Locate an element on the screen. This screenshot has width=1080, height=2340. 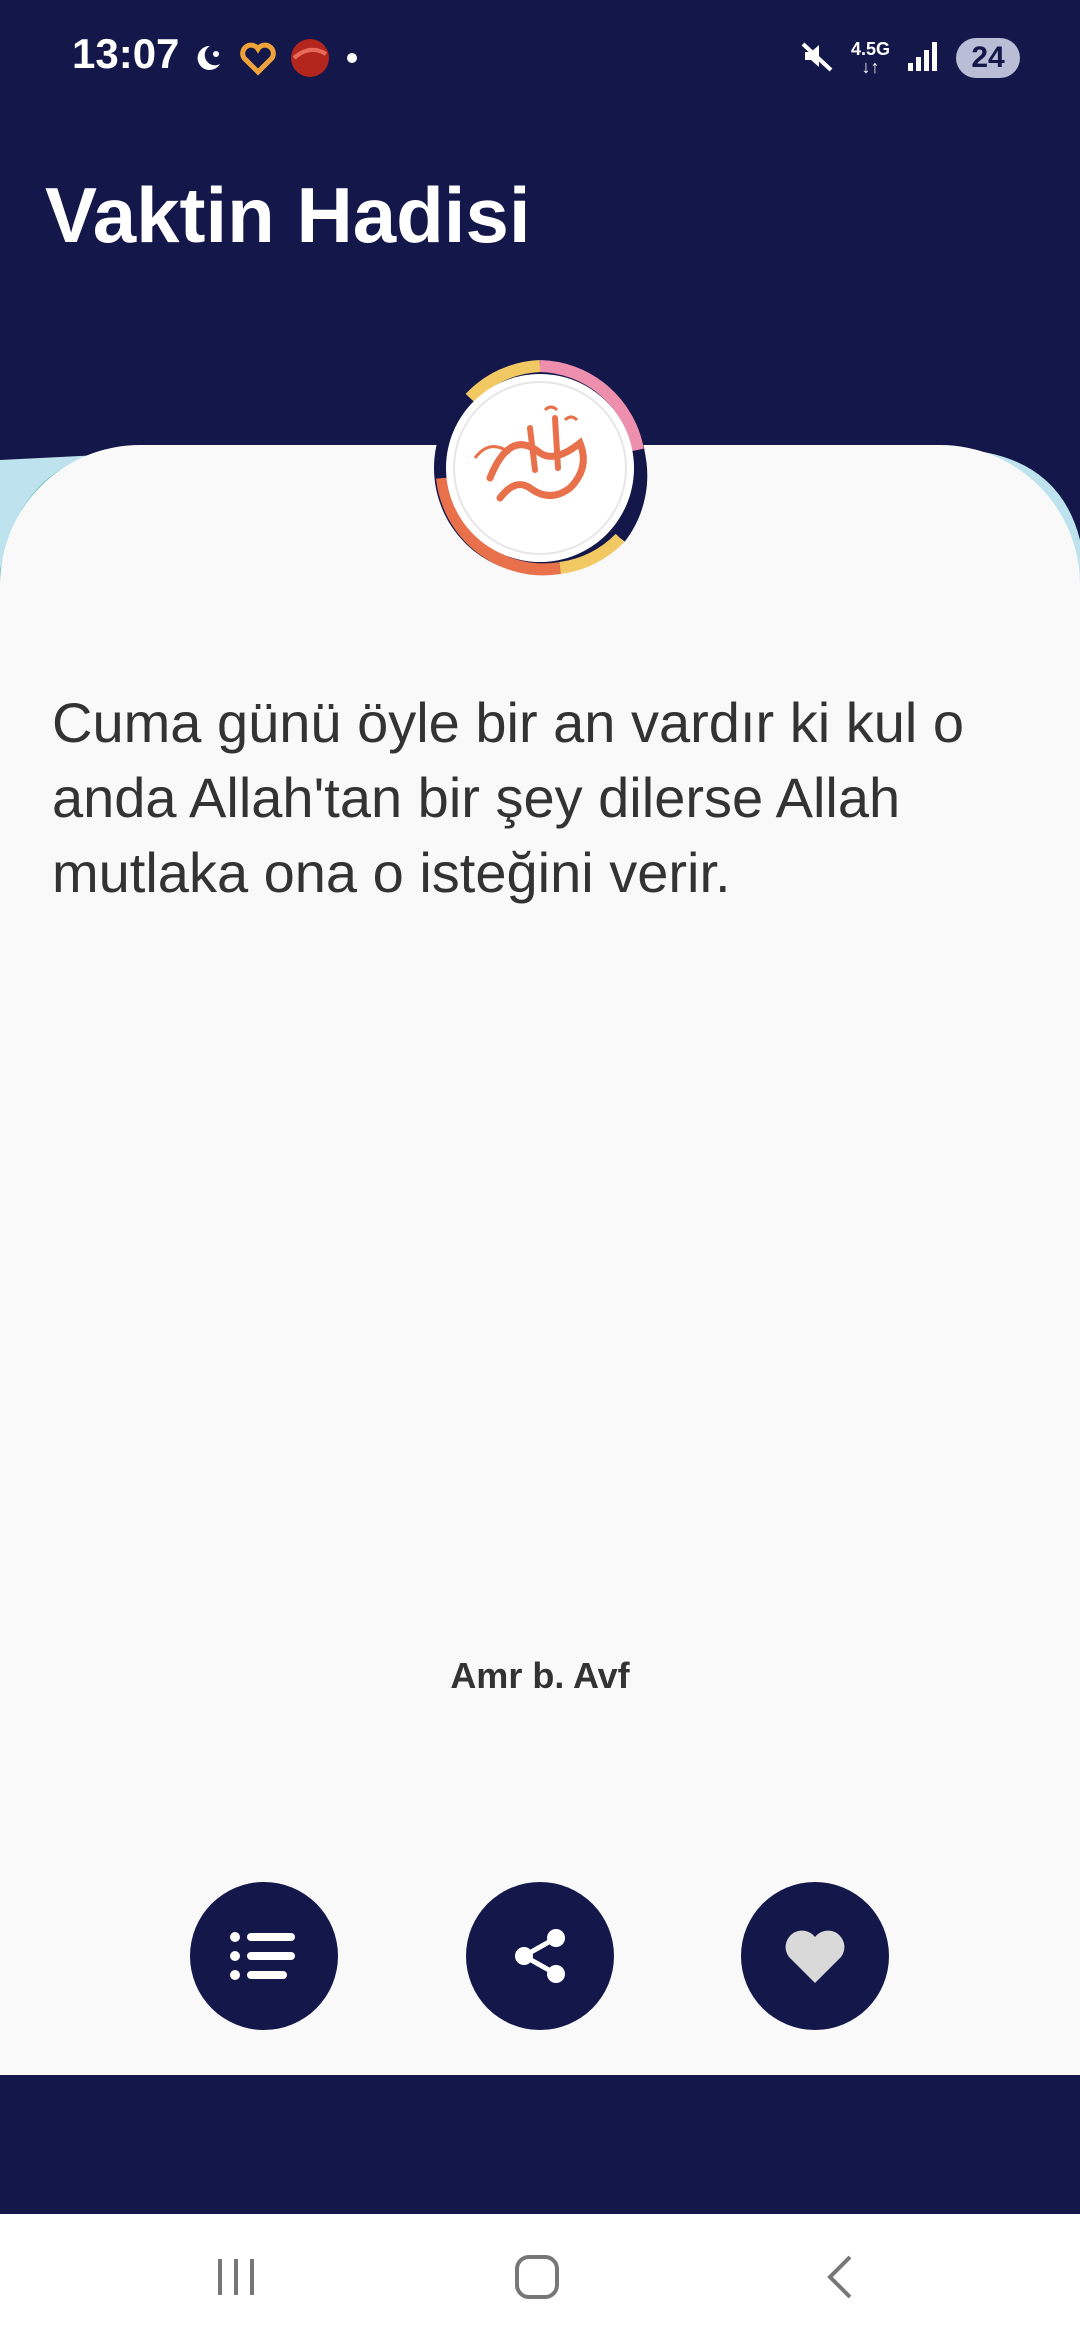
heart-icon is located at coordinates (815, 1956).